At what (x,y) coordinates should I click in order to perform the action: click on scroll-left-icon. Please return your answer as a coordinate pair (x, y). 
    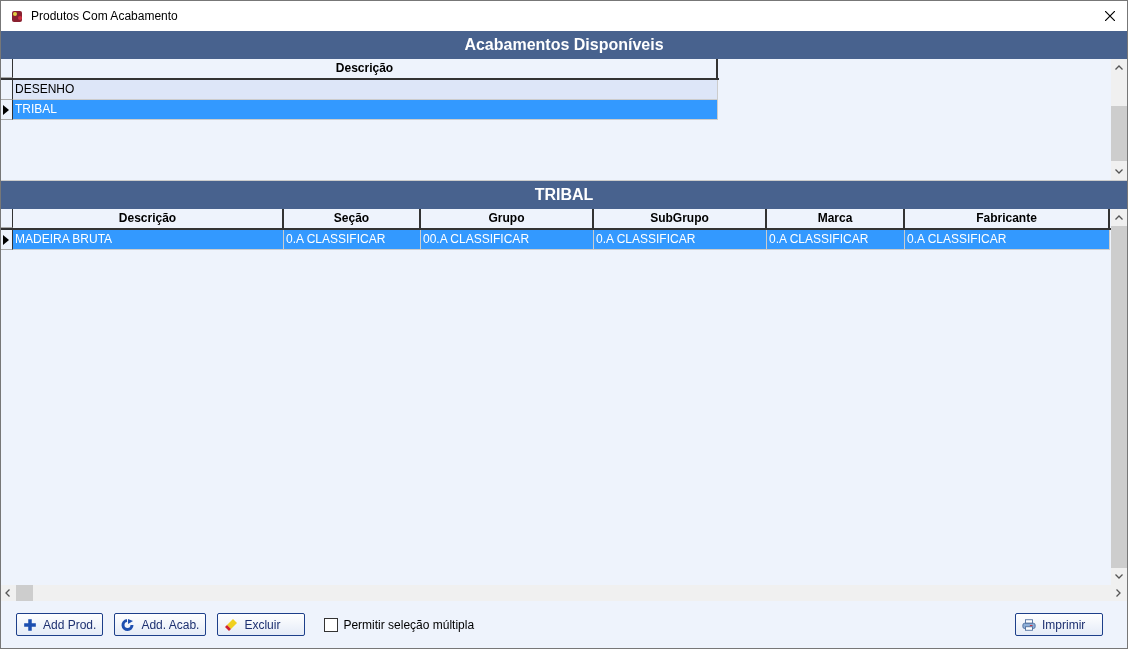
    Looking at the image, I should click on (7, 593).